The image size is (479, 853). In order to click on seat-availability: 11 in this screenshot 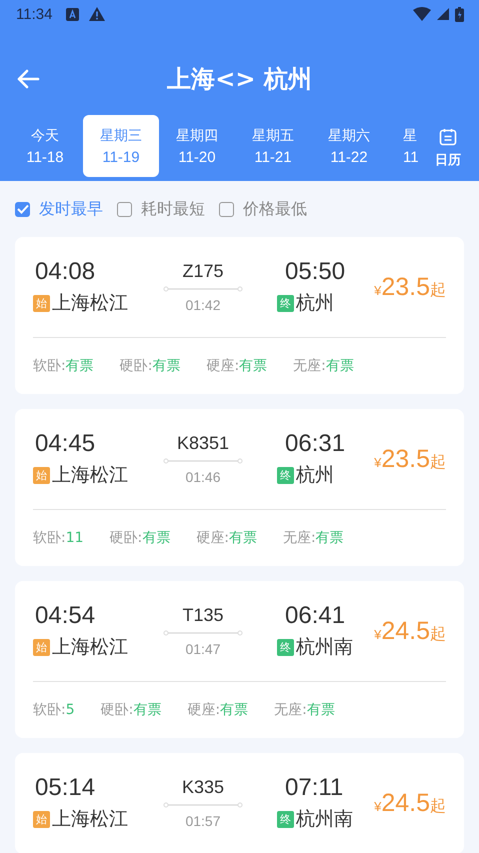, I will do `click(75, 538)`.